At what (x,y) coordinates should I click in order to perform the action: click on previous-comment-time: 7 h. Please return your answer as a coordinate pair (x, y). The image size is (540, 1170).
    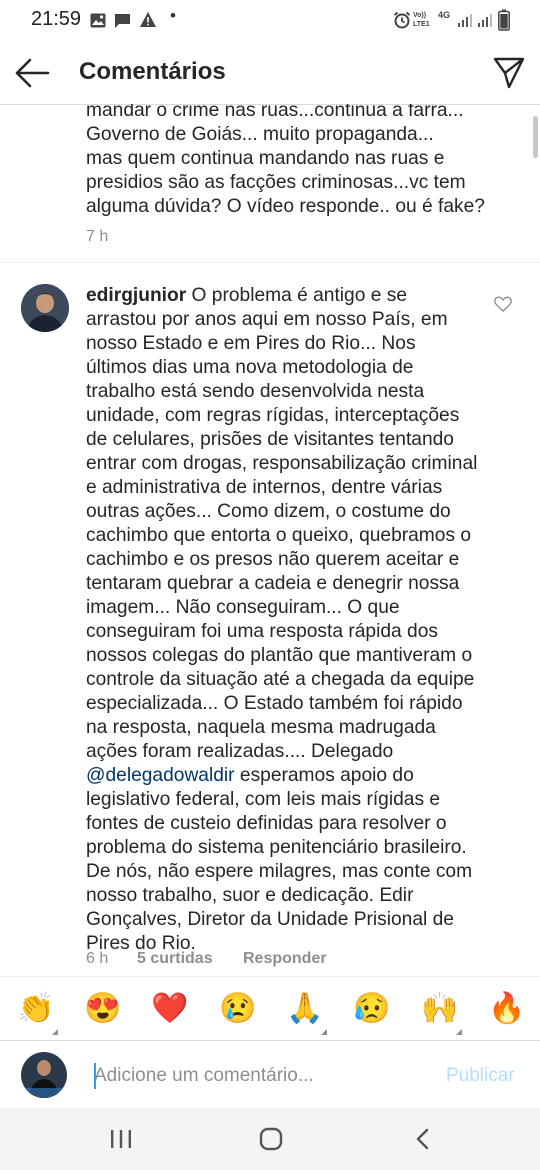
    Looking at the image, I should click on (97, 236).